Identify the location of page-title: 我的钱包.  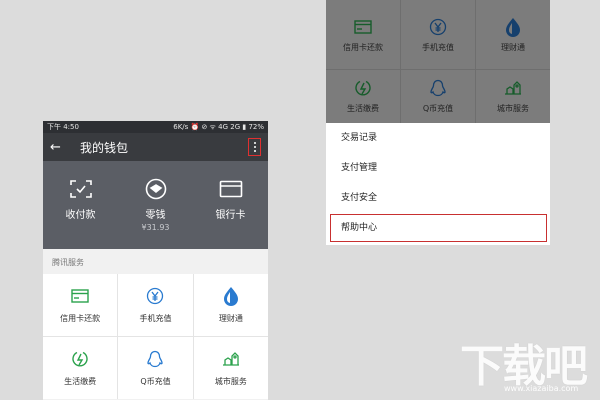
(104, 147).